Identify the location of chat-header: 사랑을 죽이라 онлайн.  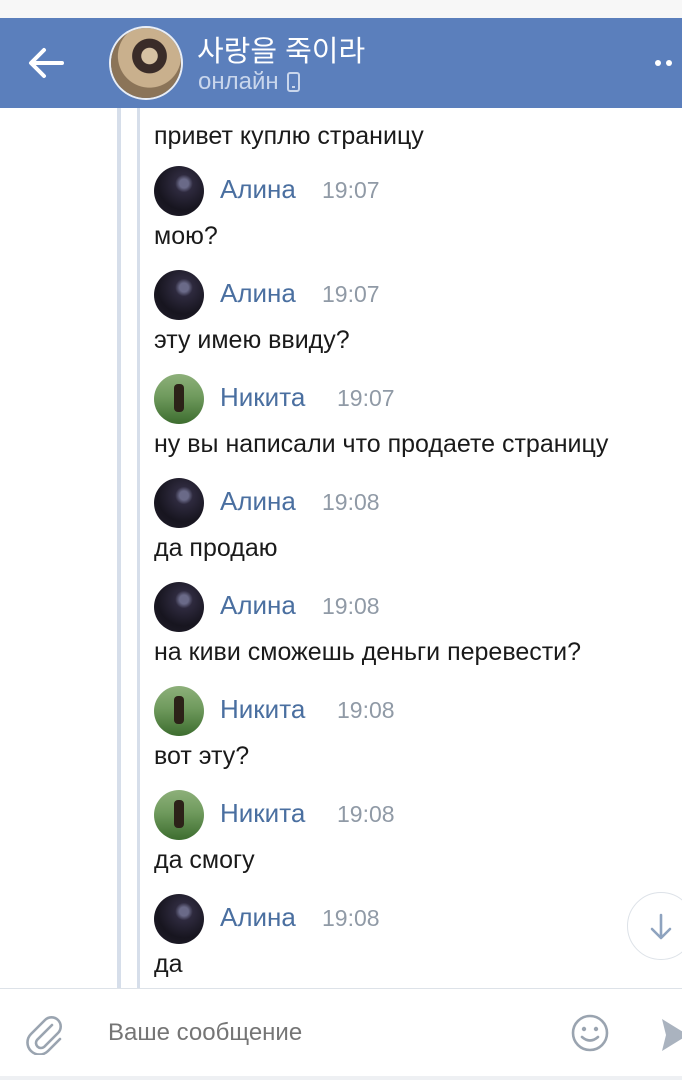
(341, 63).